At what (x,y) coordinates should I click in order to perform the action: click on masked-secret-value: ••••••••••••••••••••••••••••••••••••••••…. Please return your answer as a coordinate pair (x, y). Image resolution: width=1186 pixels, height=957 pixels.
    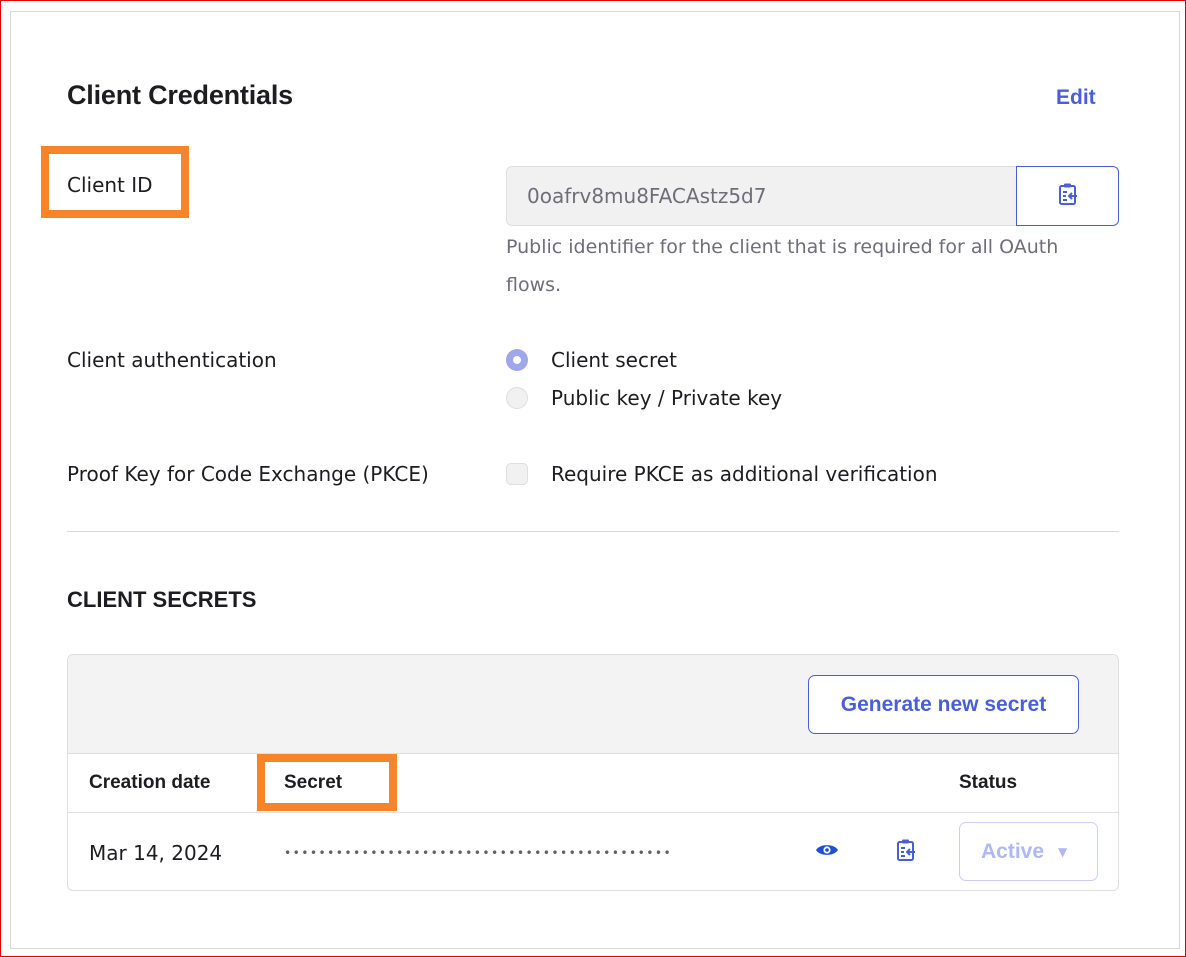
    Looking at the image, I should click on (478, 853).